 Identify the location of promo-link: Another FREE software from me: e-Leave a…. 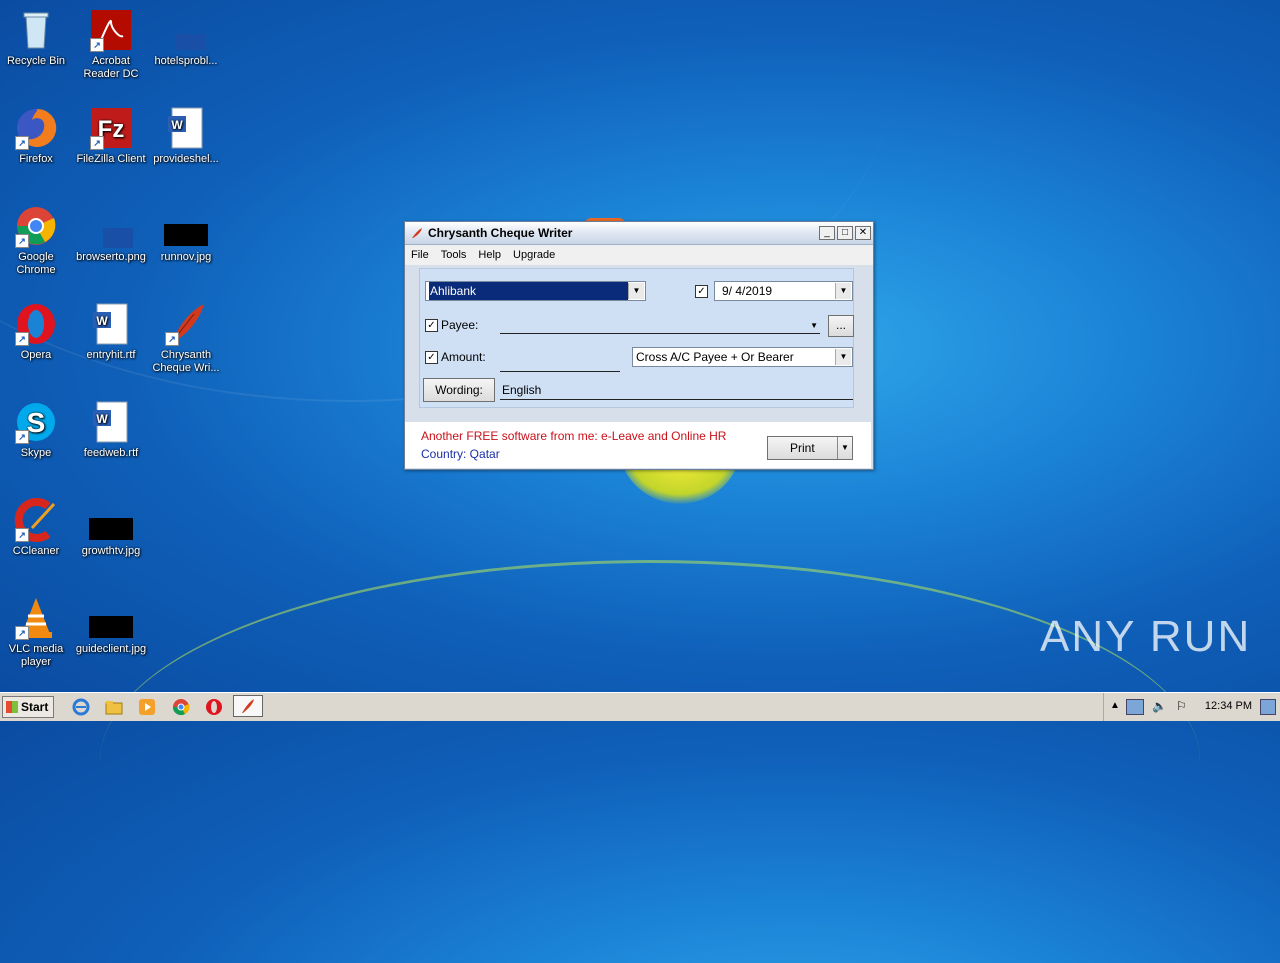
(573, 436).